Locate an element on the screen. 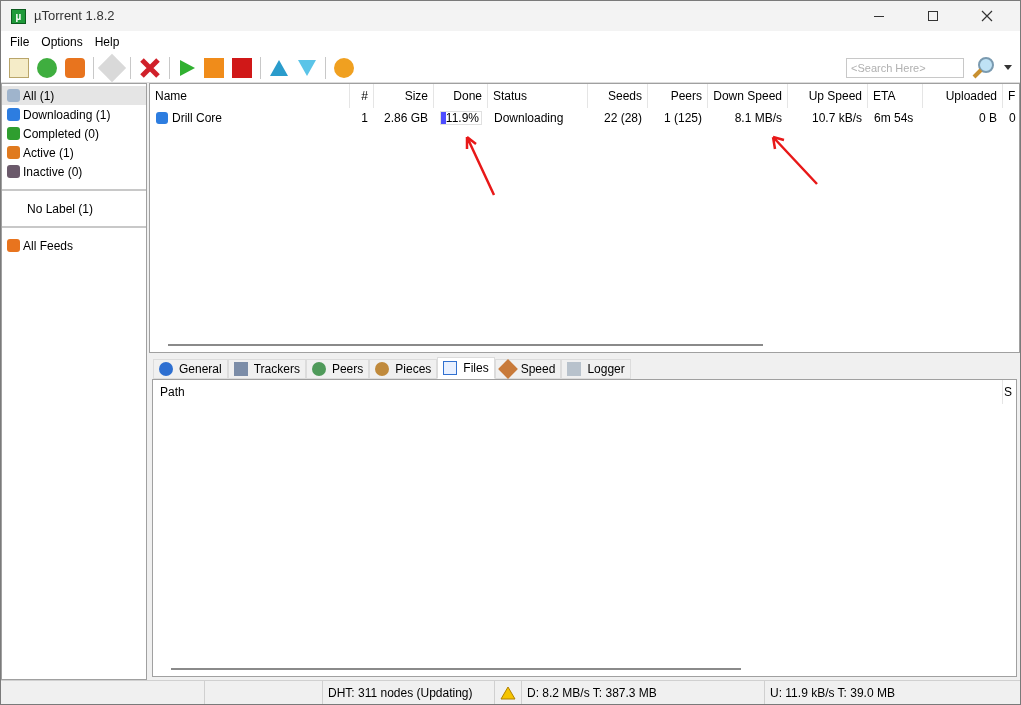 The width and height of the screenshot is (1021, 705). column-header: Up Speed is located at coordinates (828, 96).